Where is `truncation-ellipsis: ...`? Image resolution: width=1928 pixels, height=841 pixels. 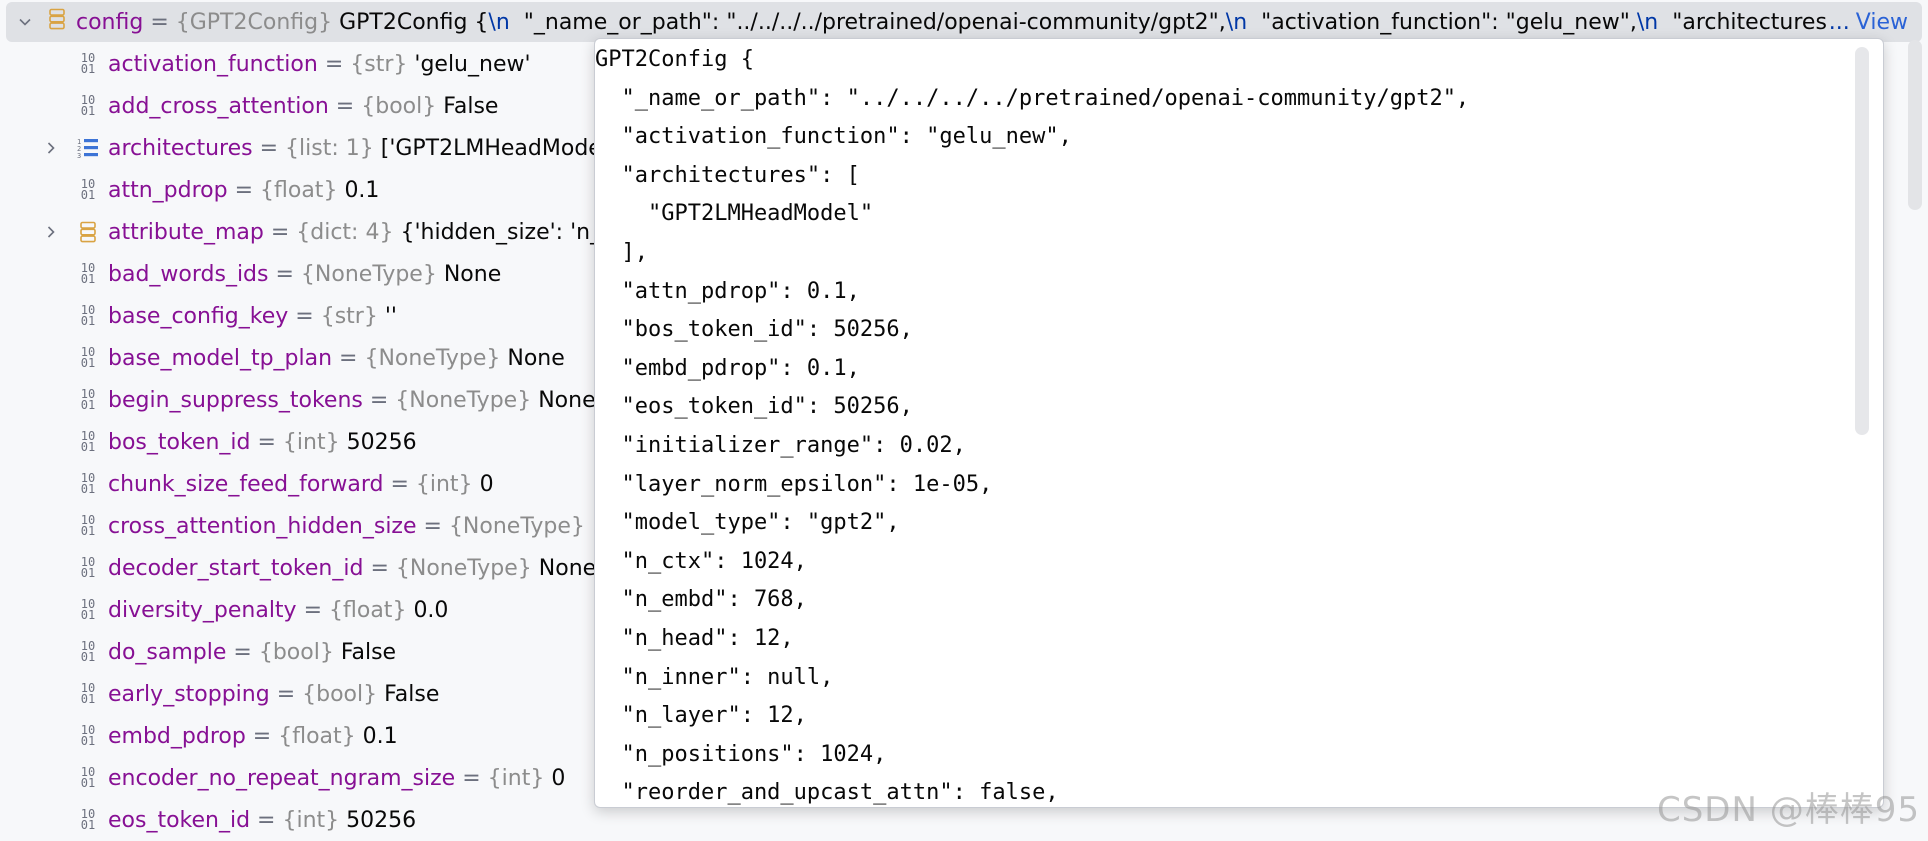
truncation-ellipsis: ... is located at coordinates (1839, 22).